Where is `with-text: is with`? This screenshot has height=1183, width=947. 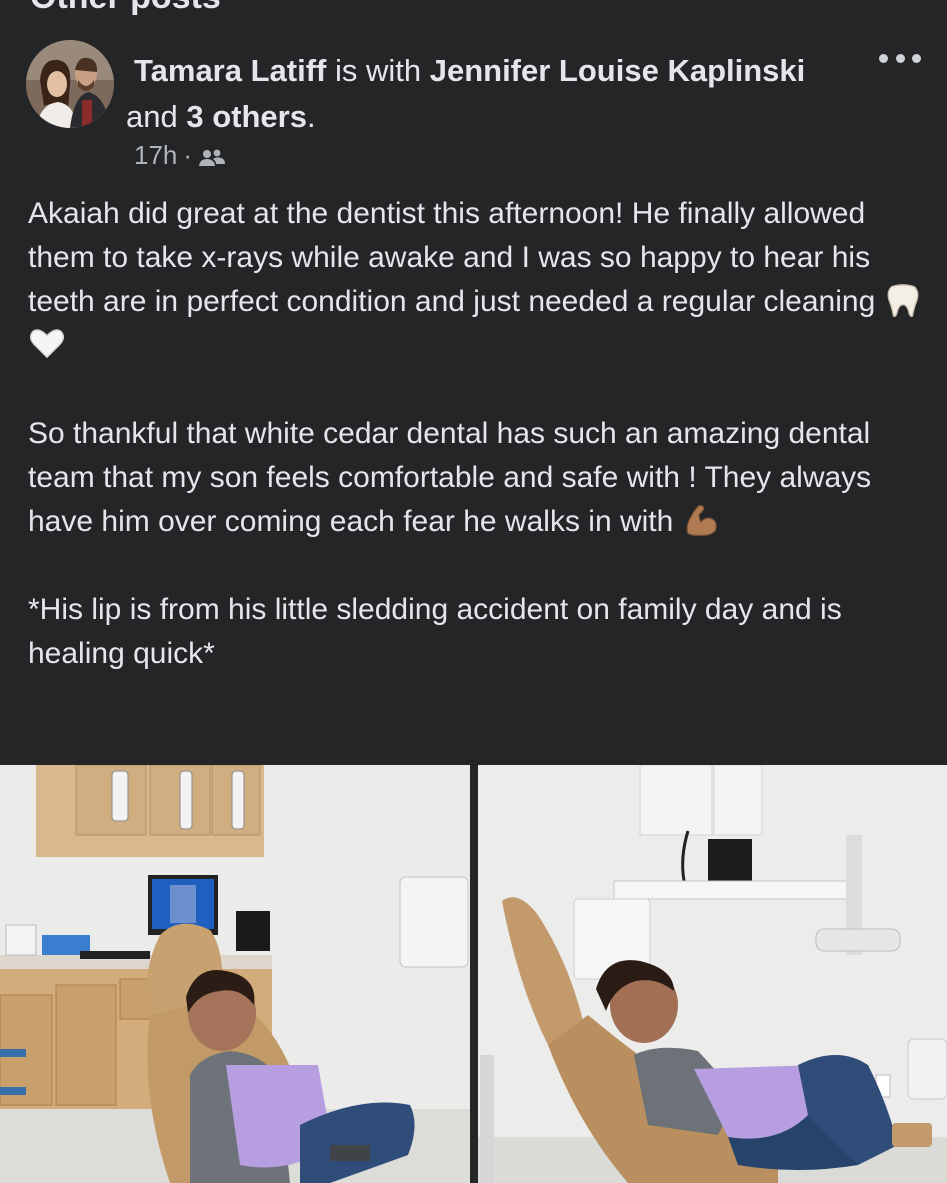
with-text: is with is located at coordinates (378, 70).